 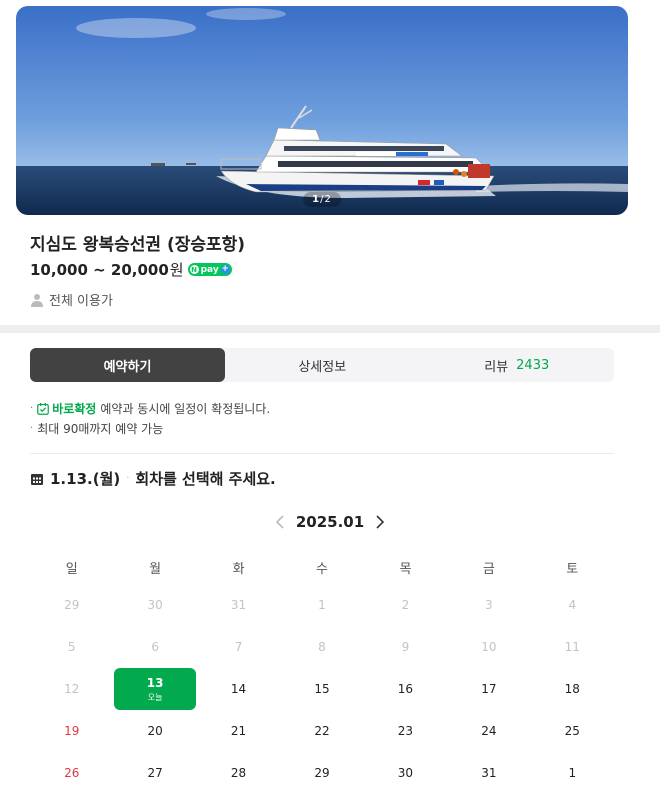 What do you see at coordinates (488, 689) in the screenshot?
I see `calendar-day: 17` at bounding box center [488, 689].